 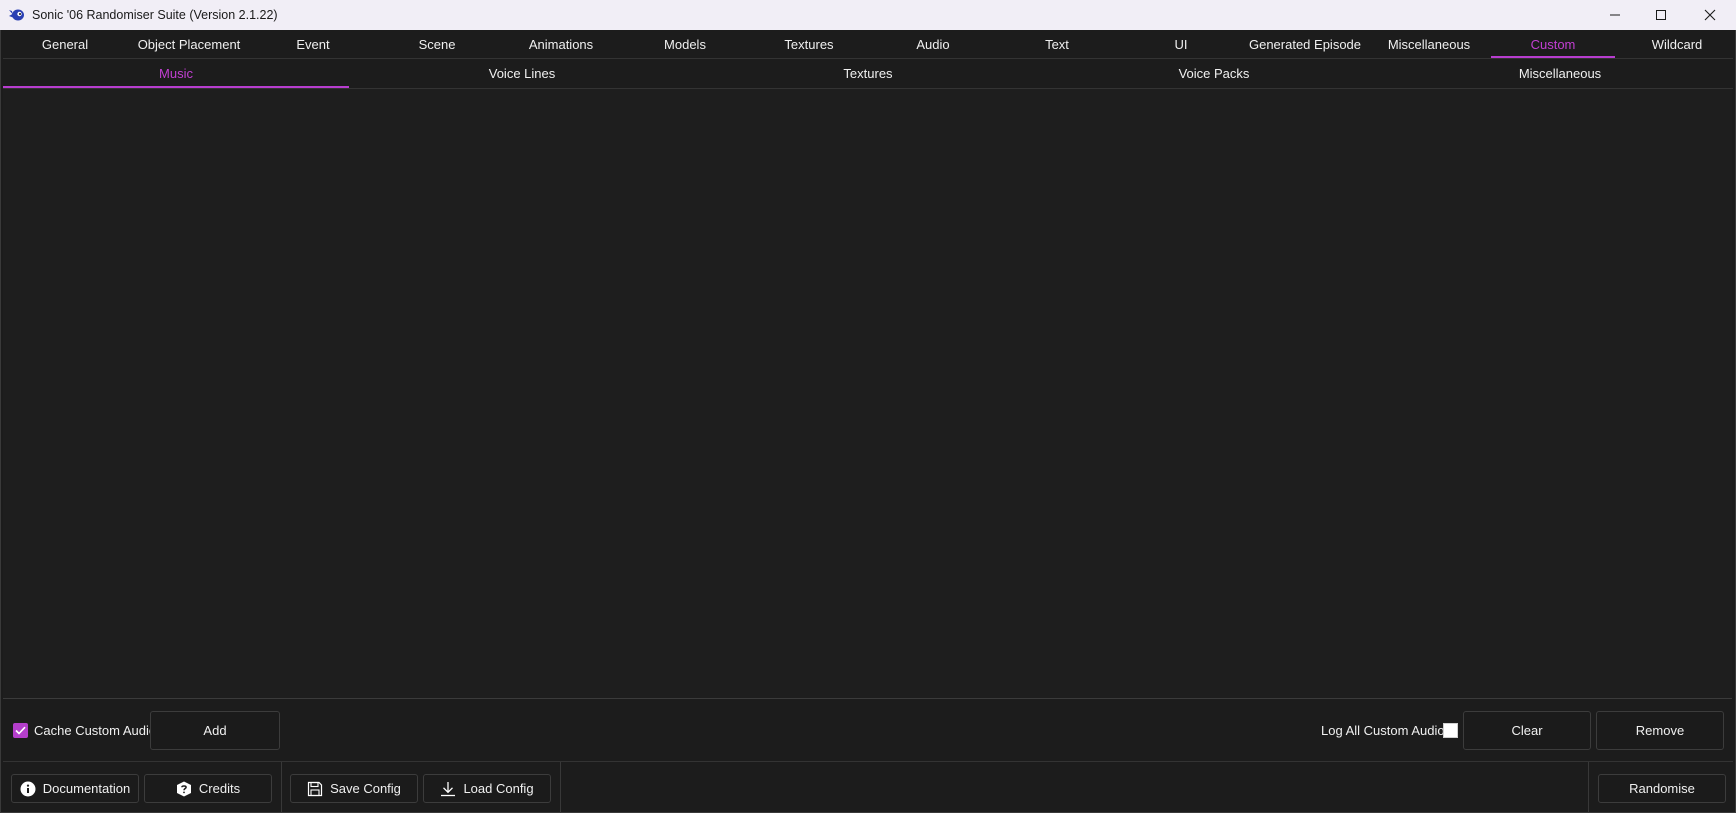 What do you see at coordinates (1675, 44) in the screenshot?
I see `tab-wildcard: Wildcard` at bounding box center [1675, 44].